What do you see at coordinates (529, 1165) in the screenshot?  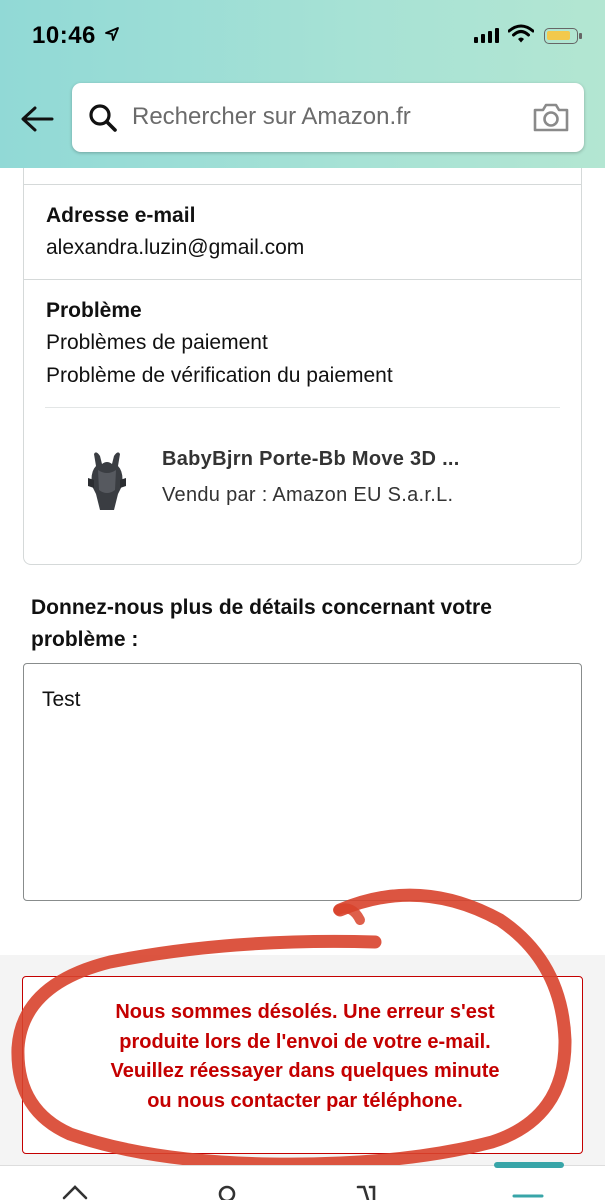 I see `active-tab-indicator` at bounding box center [529, 1165].